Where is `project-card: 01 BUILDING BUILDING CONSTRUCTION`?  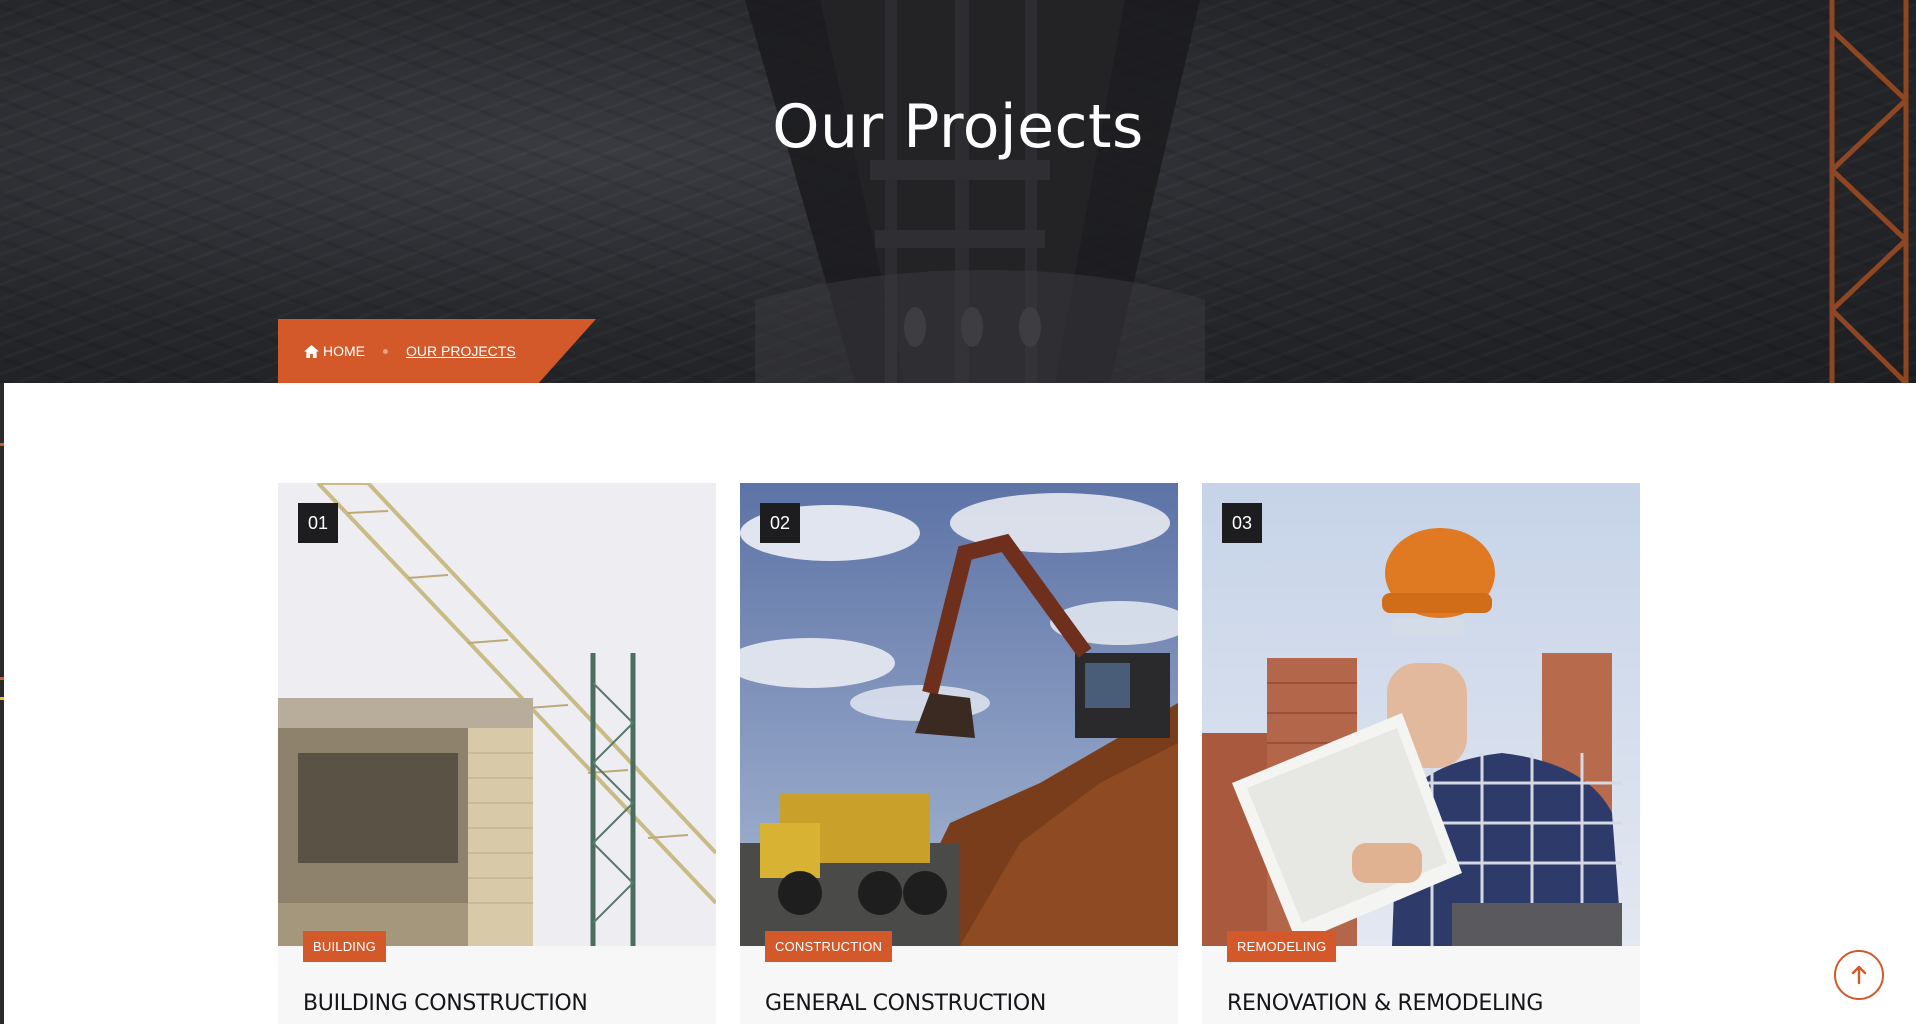
project-card: 01 BUILDING BUILDING CONSTRUCTION is located at coordinates (497, 753).